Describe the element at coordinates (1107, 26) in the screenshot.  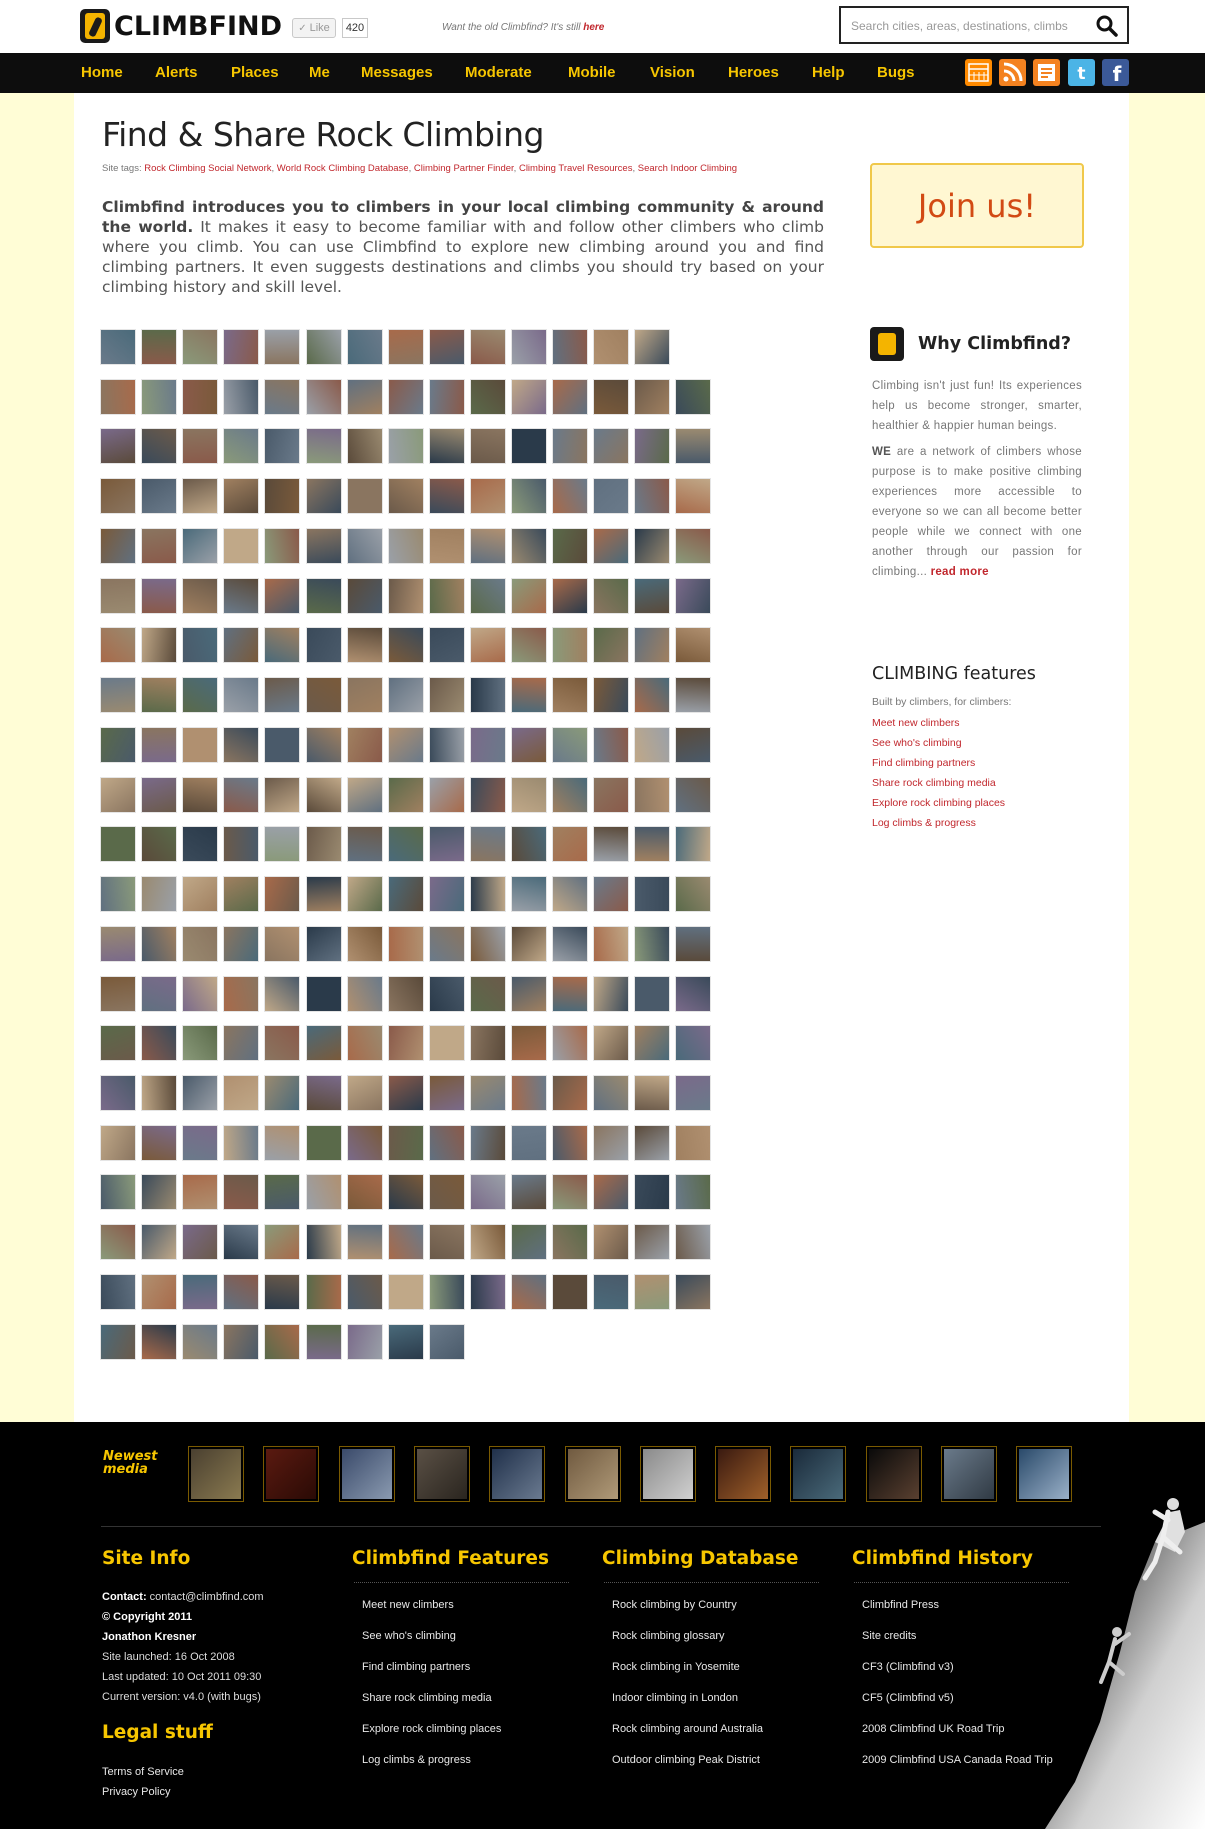
I see `search-icon` at that location.